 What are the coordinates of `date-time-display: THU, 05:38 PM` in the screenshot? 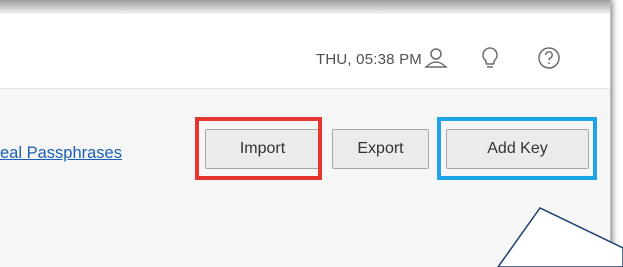 It's located at (369, 59).